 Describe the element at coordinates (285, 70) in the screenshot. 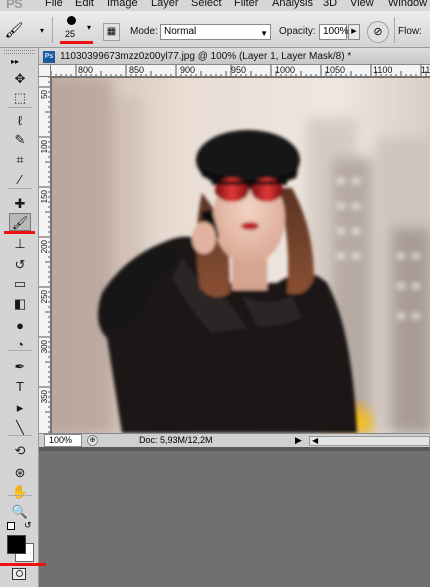

I see `ruler-label: 1000` at that location.